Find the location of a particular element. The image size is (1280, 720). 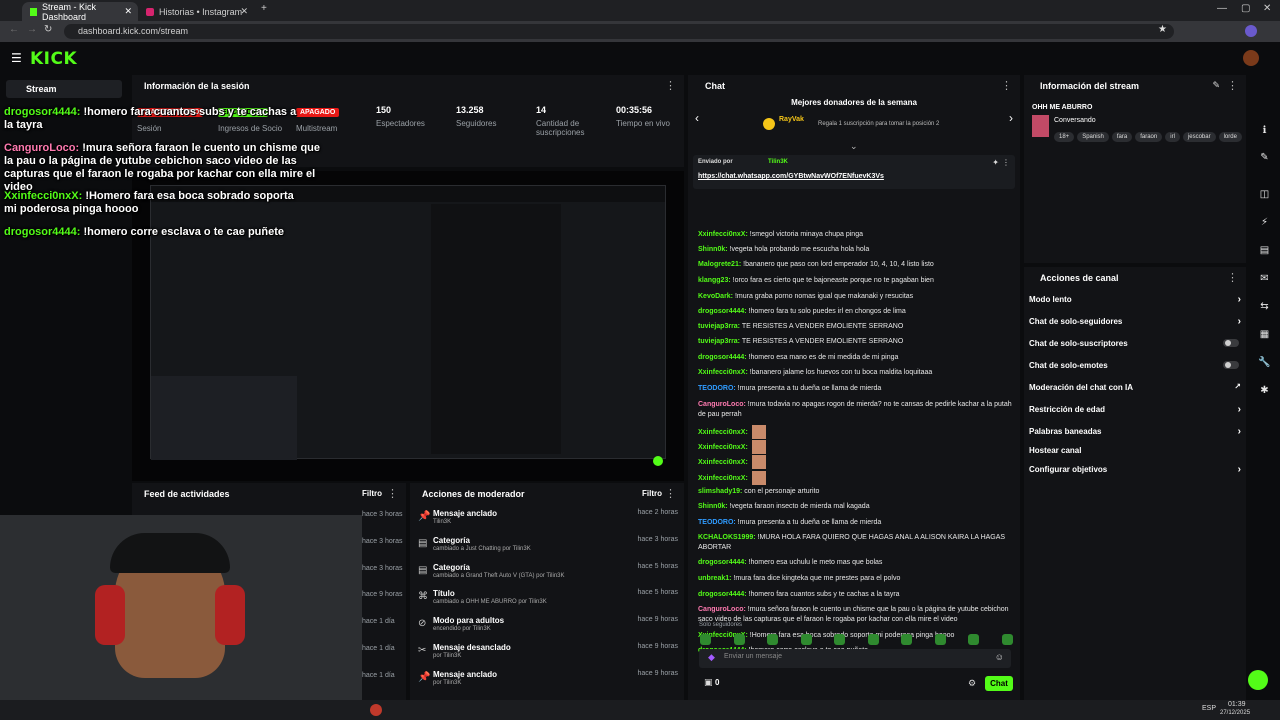

chat-bubble-icon: ✉ is located at coordinates (1264, 278).